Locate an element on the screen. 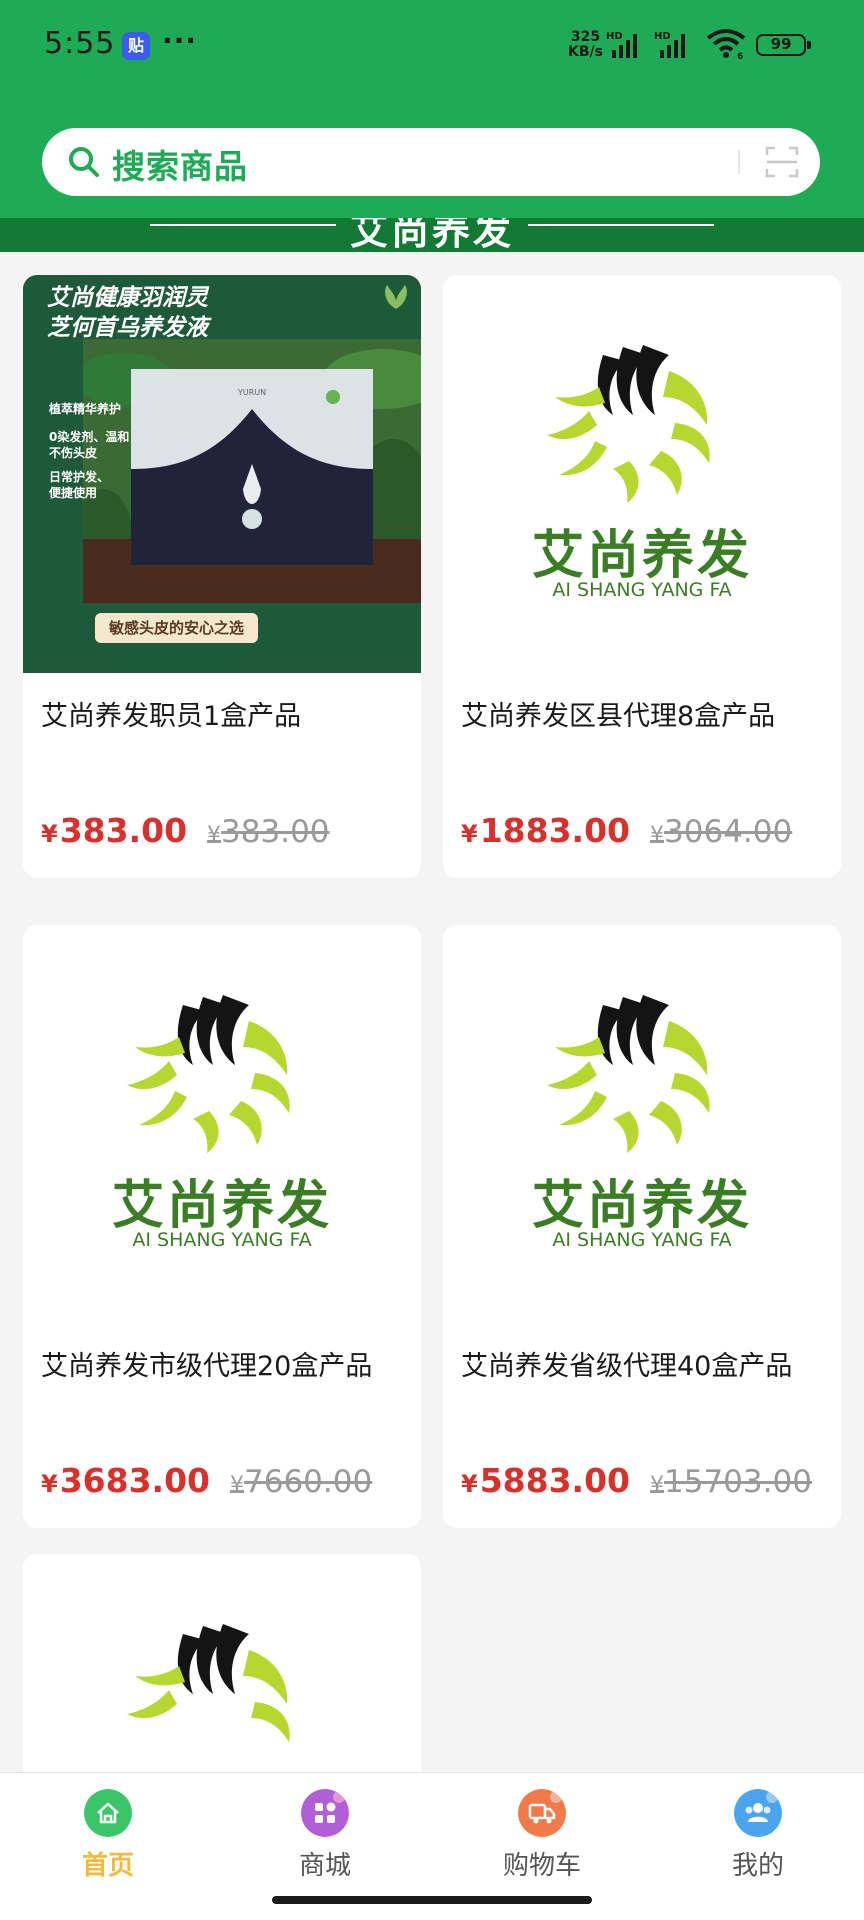 This screenshot has height=1920, width=864. product-image is located at coordinates (222, 1674).